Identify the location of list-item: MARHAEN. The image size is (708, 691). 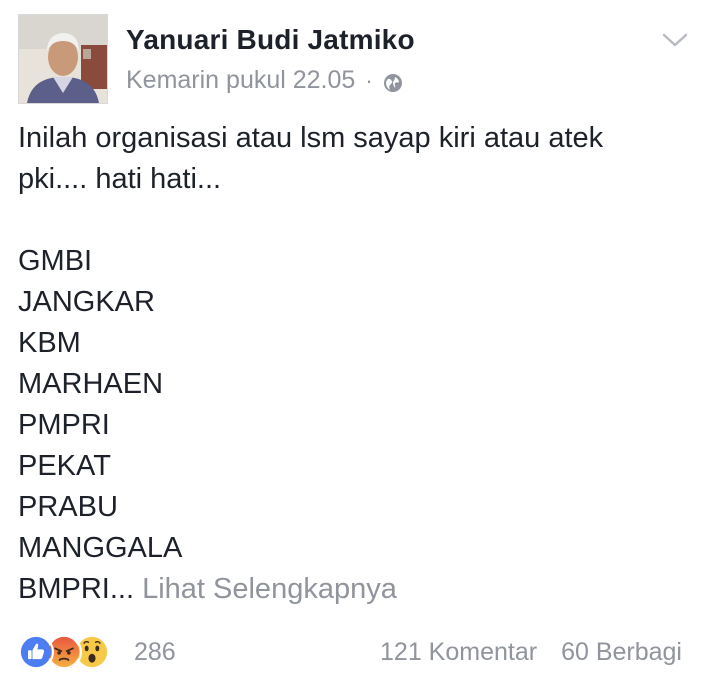
(91, 384).